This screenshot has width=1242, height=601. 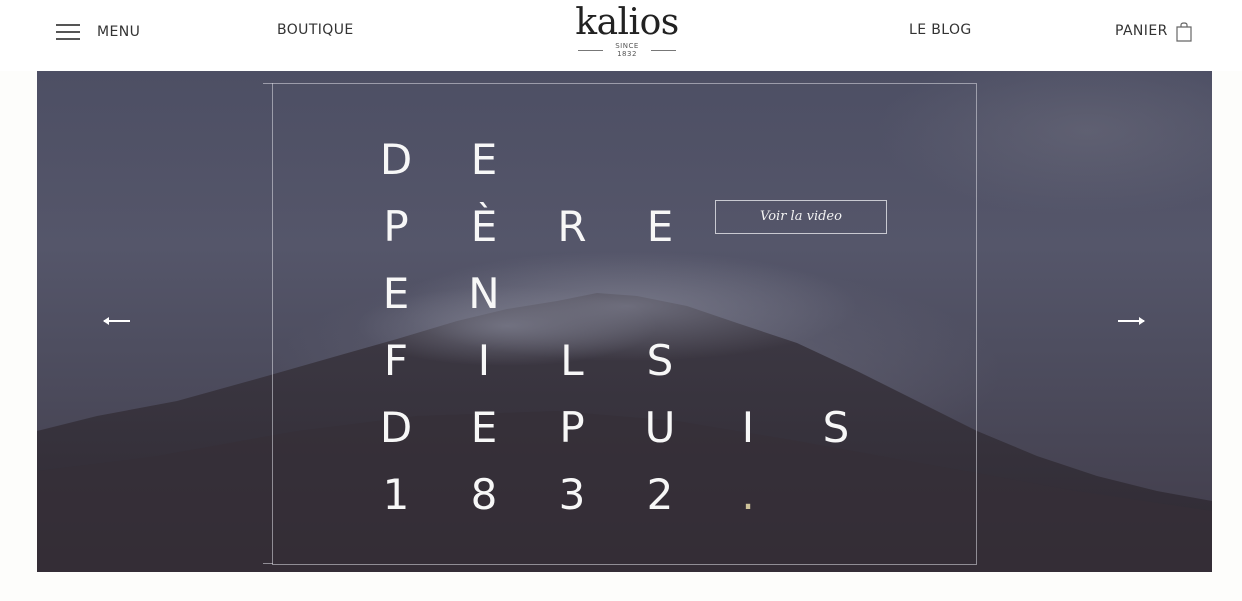 What do you see at coordinates (660, 427) in the screenshot?
I see `headline-letter: U` at bounding box center [660, 427].